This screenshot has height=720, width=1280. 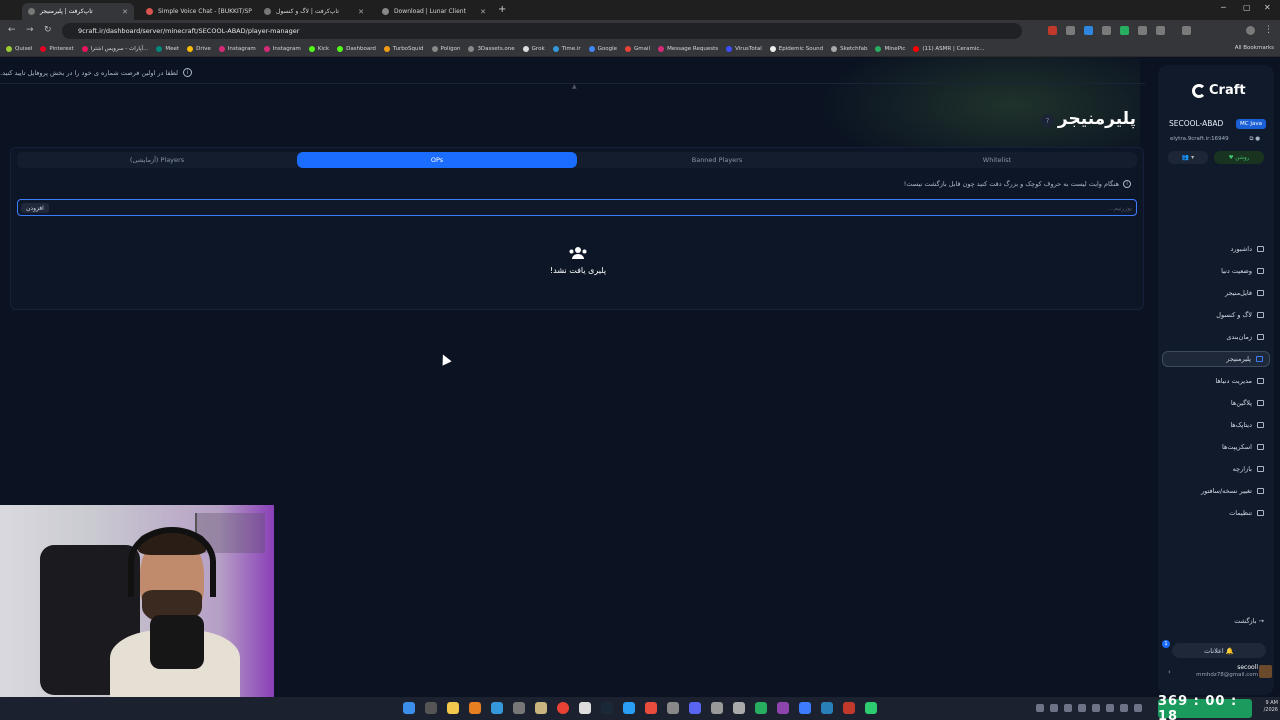 I want to click on bookmark-item: Message Requests, so click(x=688, y=49).